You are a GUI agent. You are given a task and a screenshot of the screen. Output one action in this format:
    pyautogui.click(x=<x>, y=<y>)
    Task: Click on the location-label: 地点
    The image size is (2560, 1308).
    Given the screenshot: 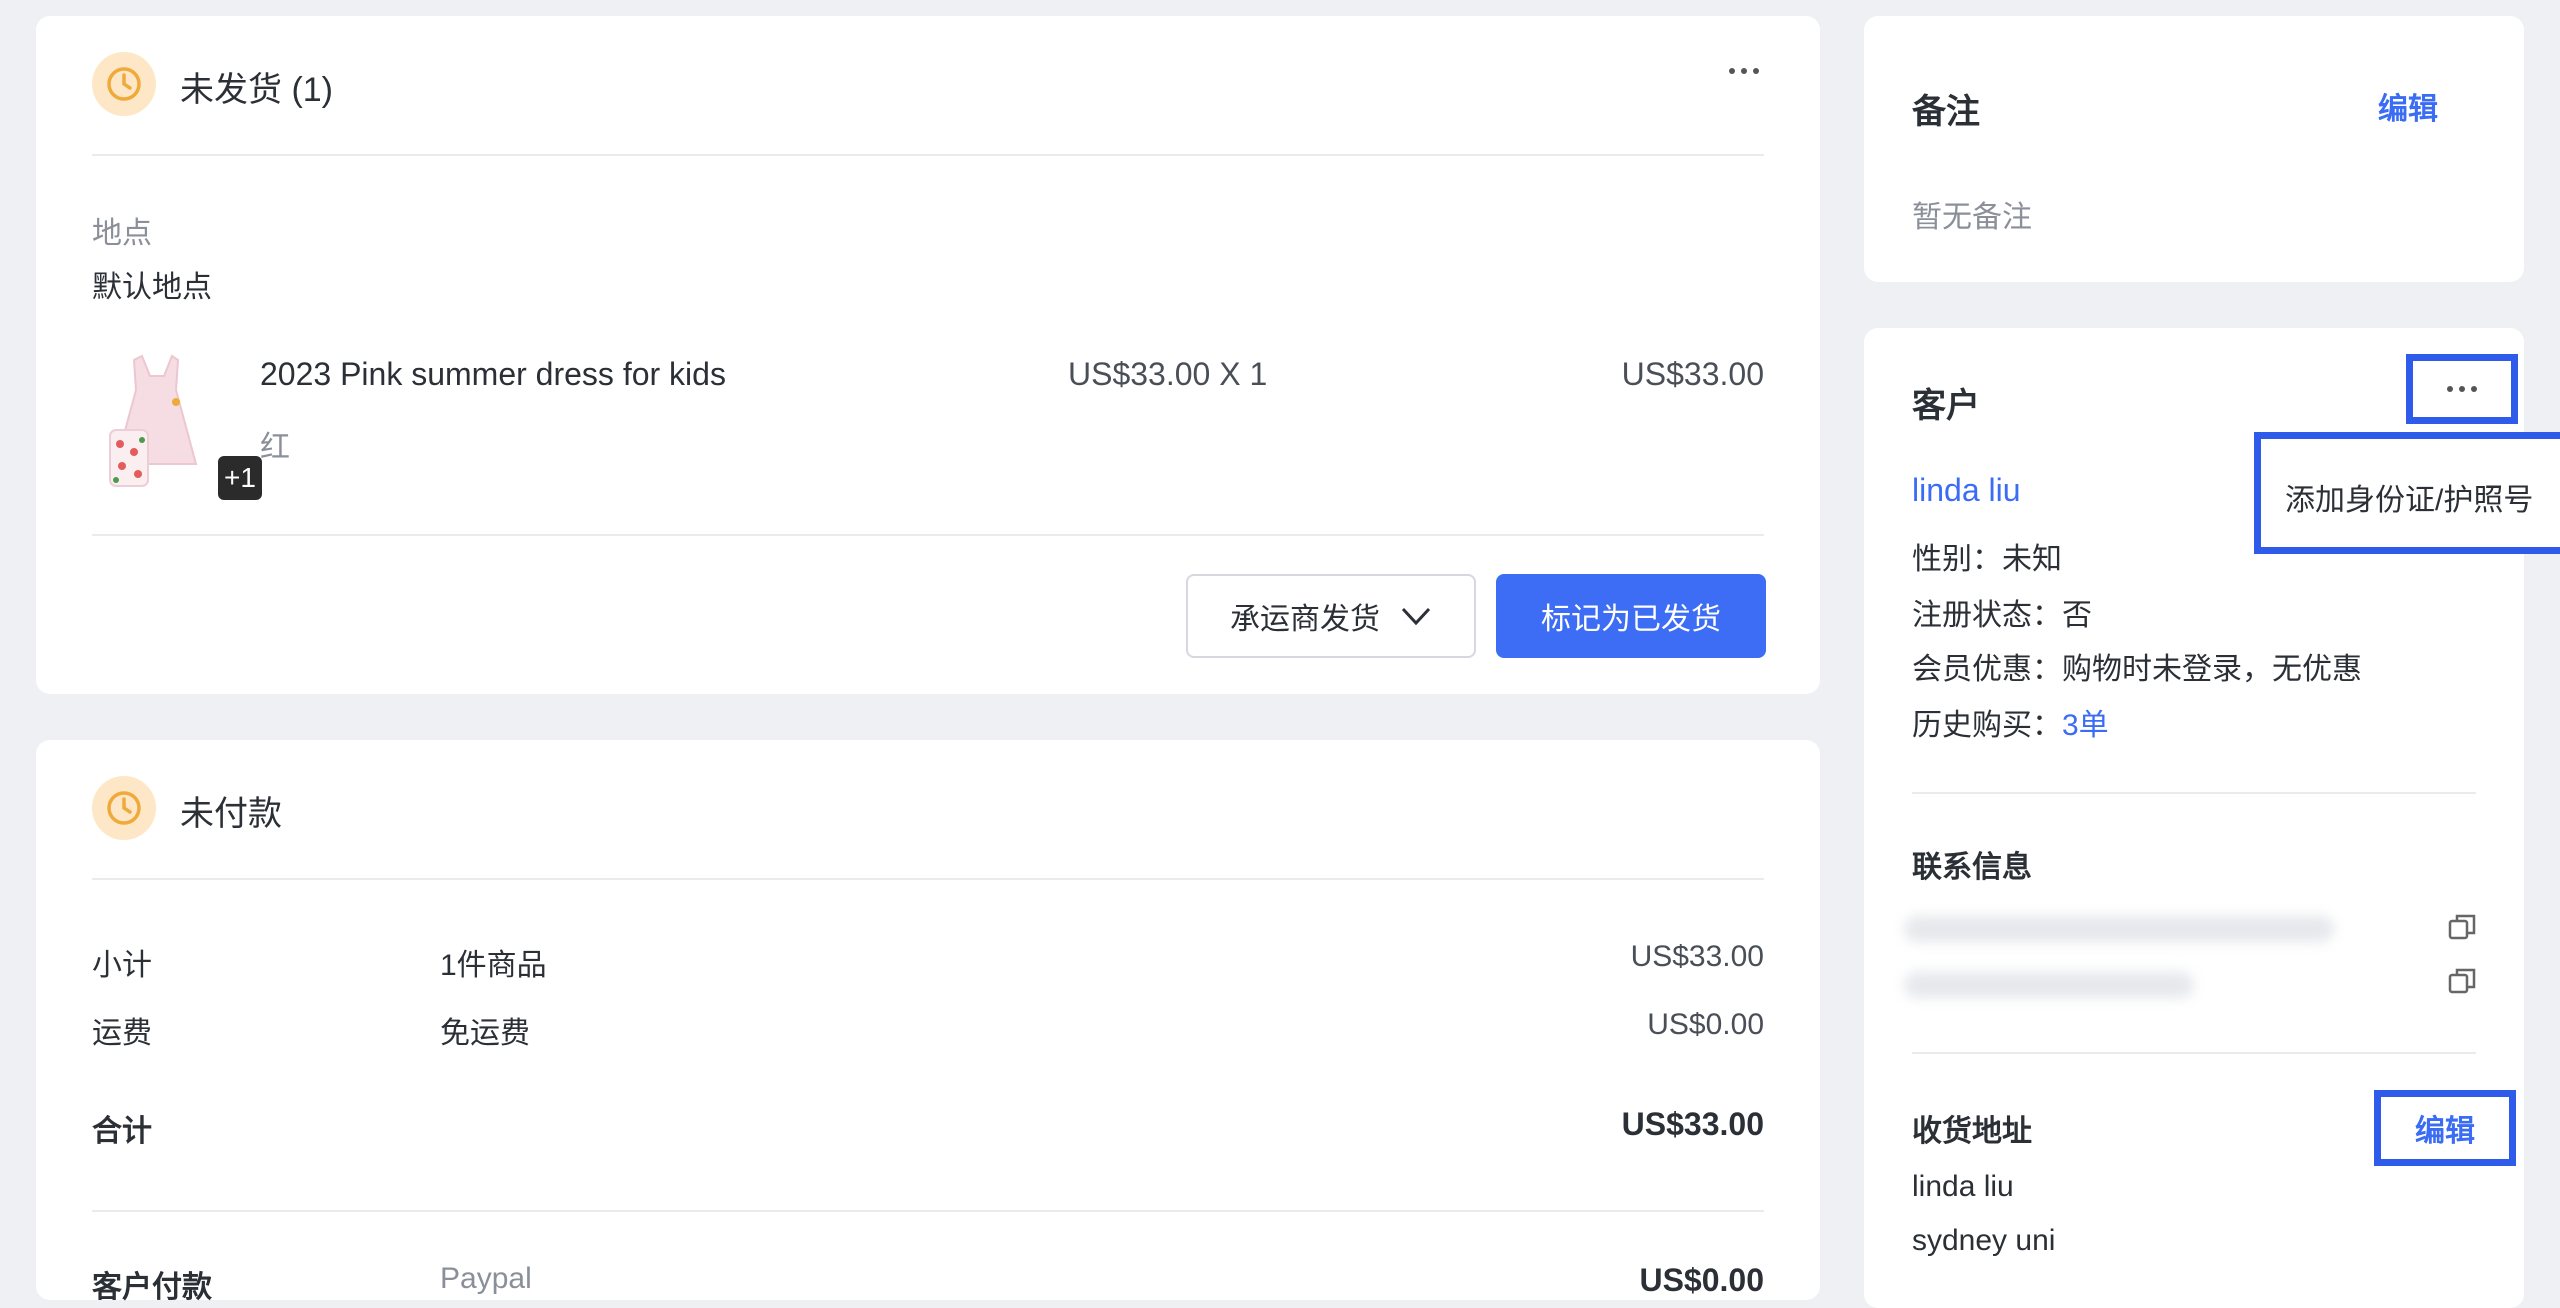 What is the action you would take?
    pyautogui.click(x=122, y=233)
    